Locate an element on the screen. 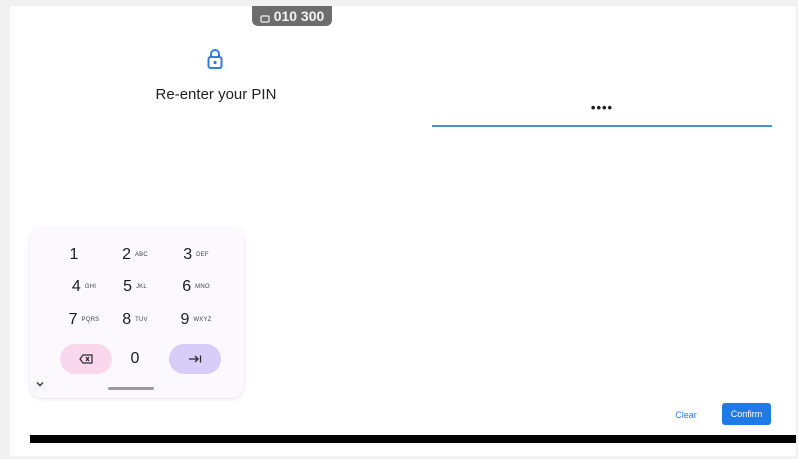 Image resolution: width=798 pixels, height=459 pixels. key-letters: TUV is located at coordinates (141, 320).